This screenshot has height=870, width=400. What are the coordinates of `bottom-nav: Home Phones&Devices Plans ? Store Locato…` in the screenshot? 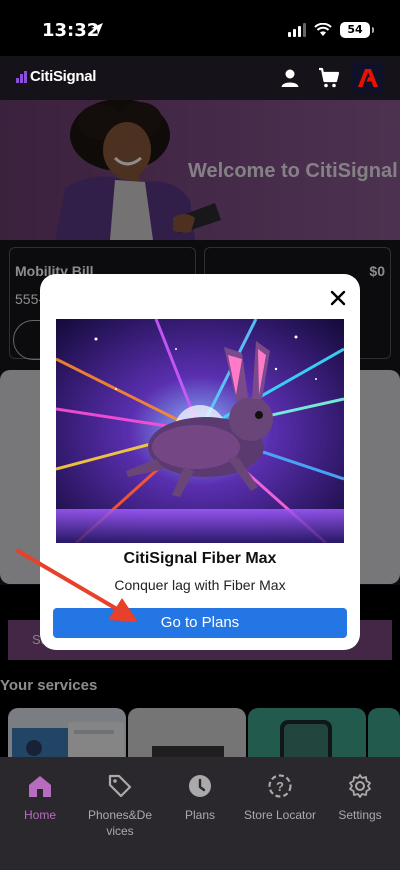 It's located at (200, 813).